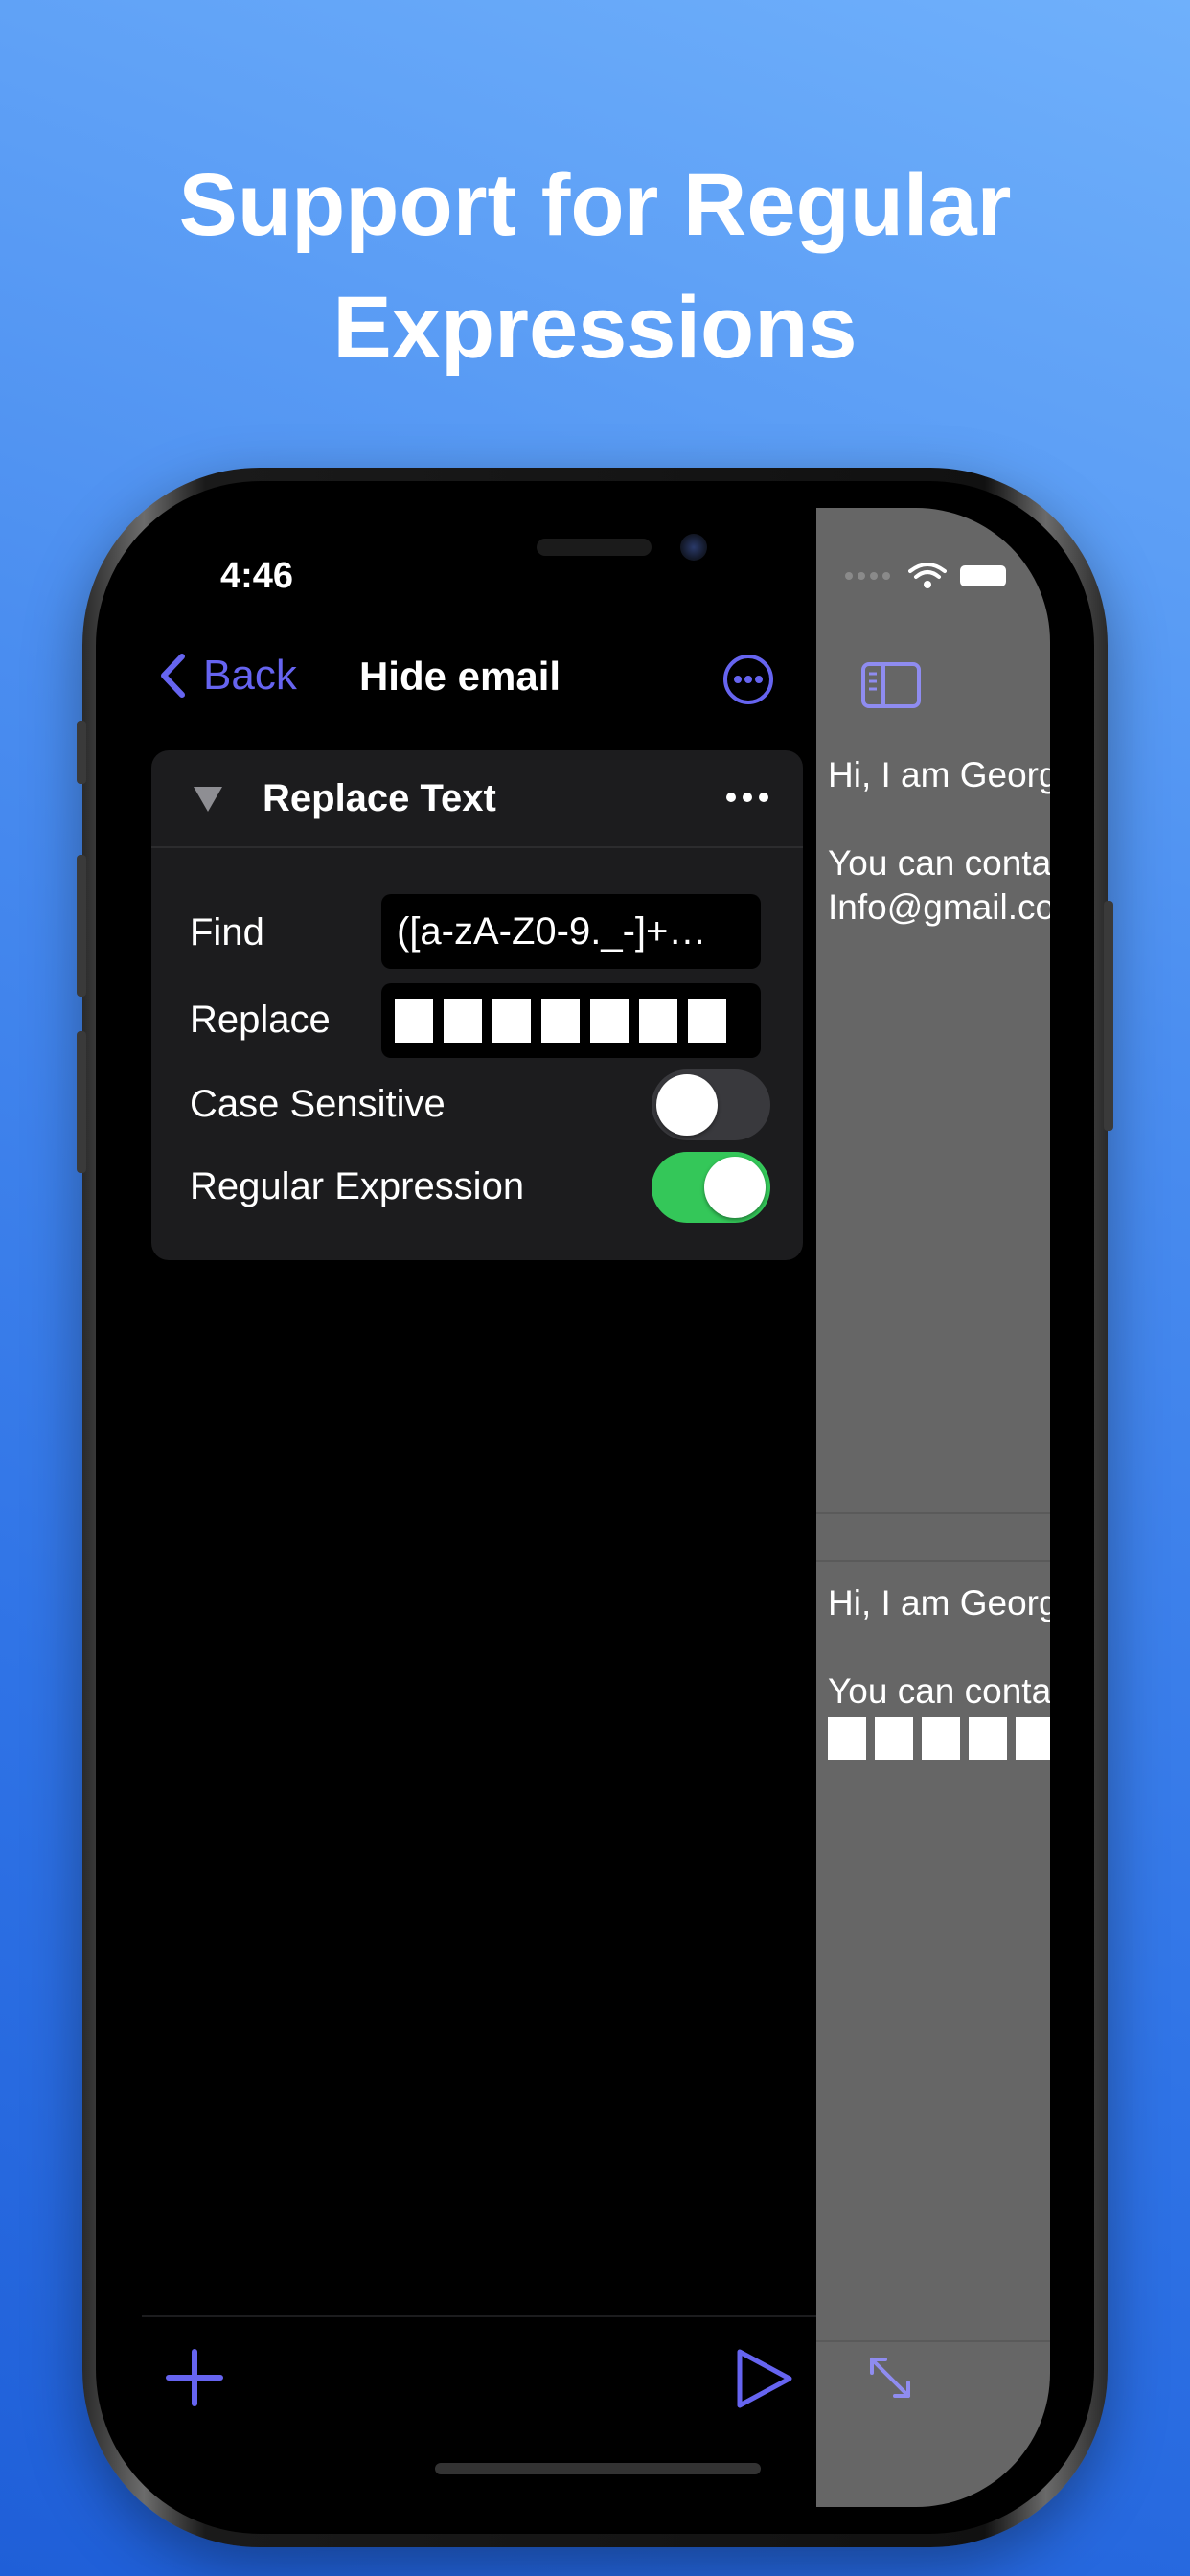 The image size is (1190, 2576). I want to click on replace-value-blocks, so click(578, 1013).